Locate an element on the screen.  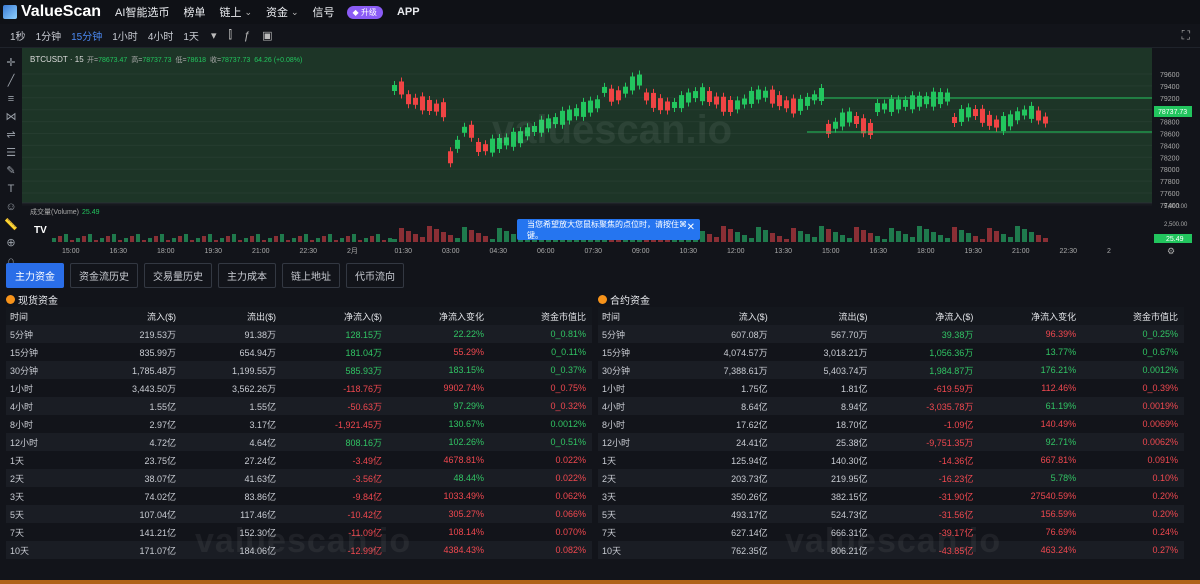
timeframe-1d: 1天 is located at coordinates (191, 35).